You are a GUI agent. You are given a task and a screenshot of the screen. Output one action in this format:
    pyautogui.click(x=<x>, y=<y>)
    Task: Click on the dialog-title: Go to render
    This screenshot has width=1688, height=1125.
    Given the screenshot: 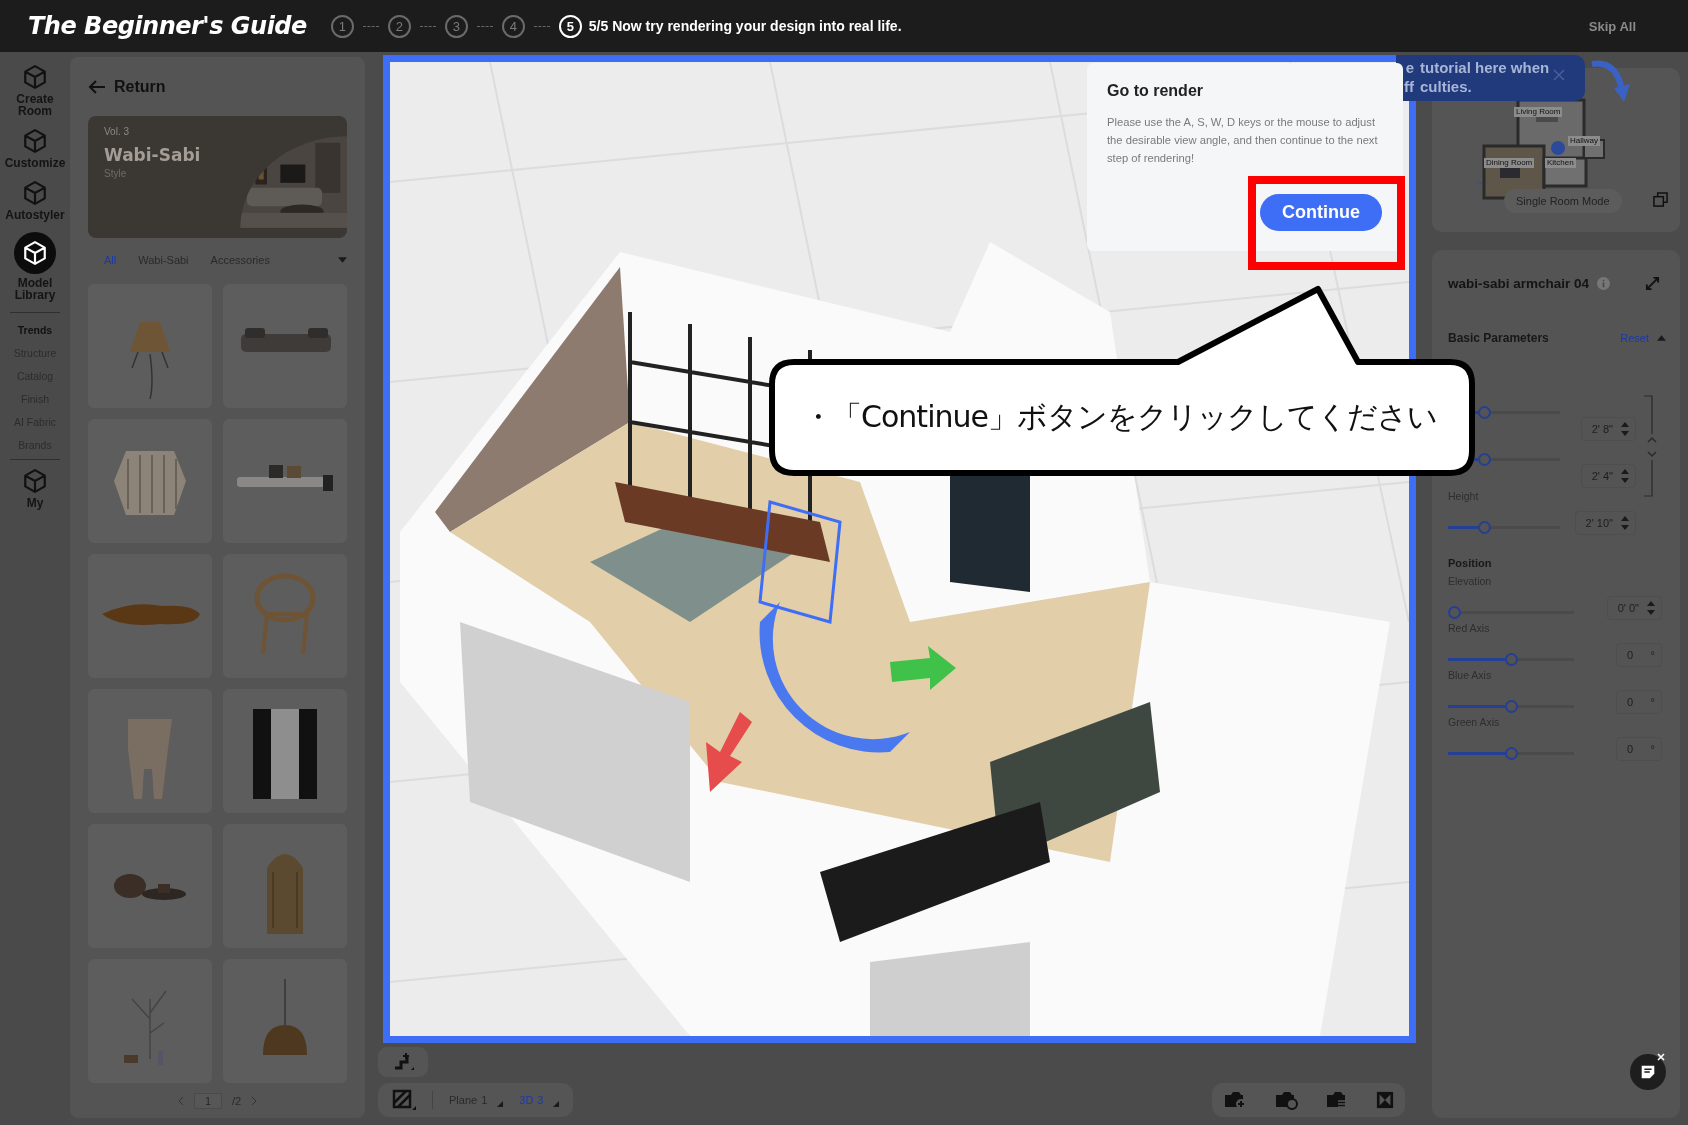 What is the action you would take?
    pyautogui.click(x=1155, y=91)
    